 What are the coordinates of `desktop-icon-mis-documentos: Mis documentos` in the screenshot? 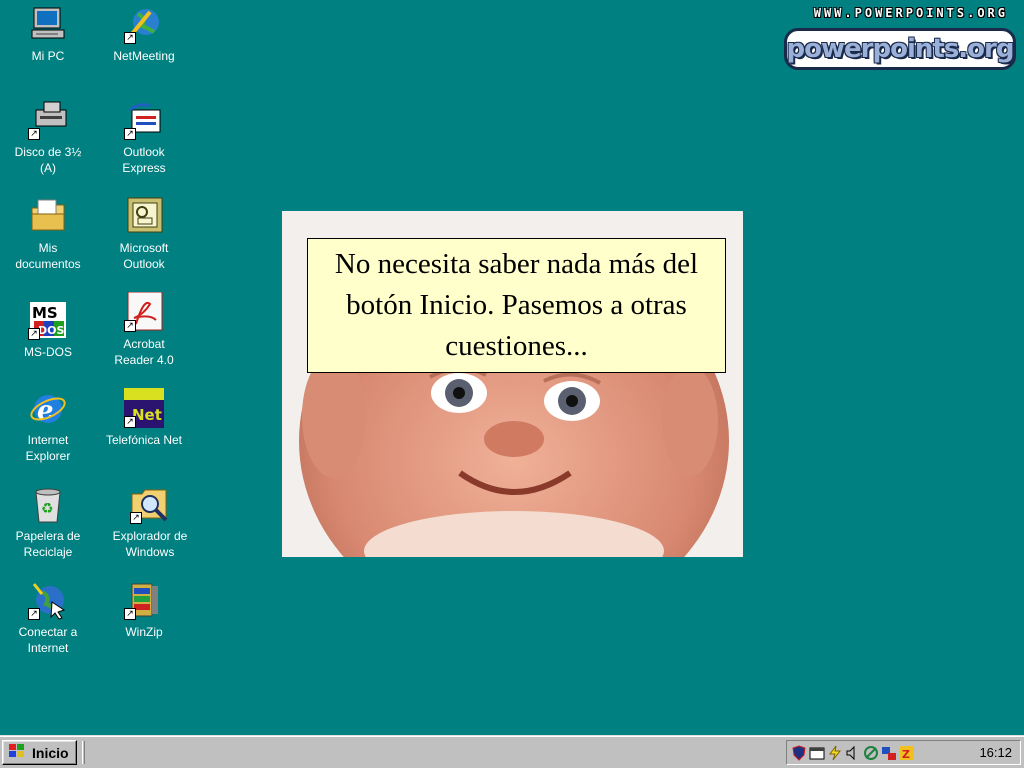 It's located at (48, 234).